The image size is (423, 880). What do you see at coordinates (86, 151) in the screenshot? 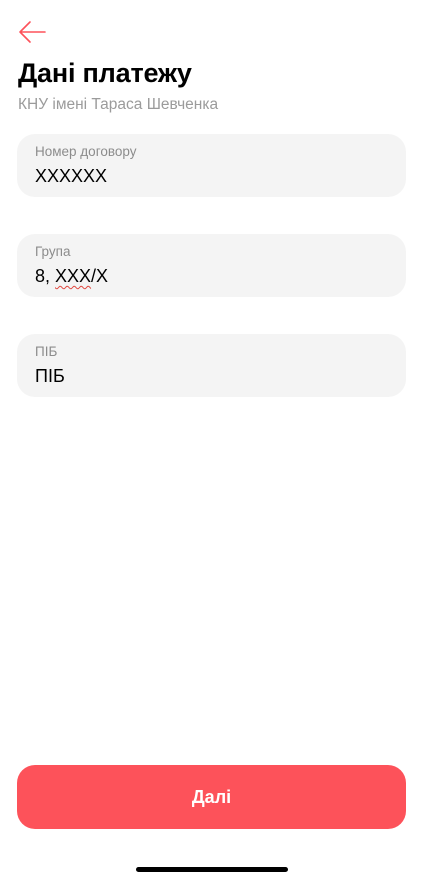
I see `contract-number-label: Номер договору` at bounding box center [86, 151].